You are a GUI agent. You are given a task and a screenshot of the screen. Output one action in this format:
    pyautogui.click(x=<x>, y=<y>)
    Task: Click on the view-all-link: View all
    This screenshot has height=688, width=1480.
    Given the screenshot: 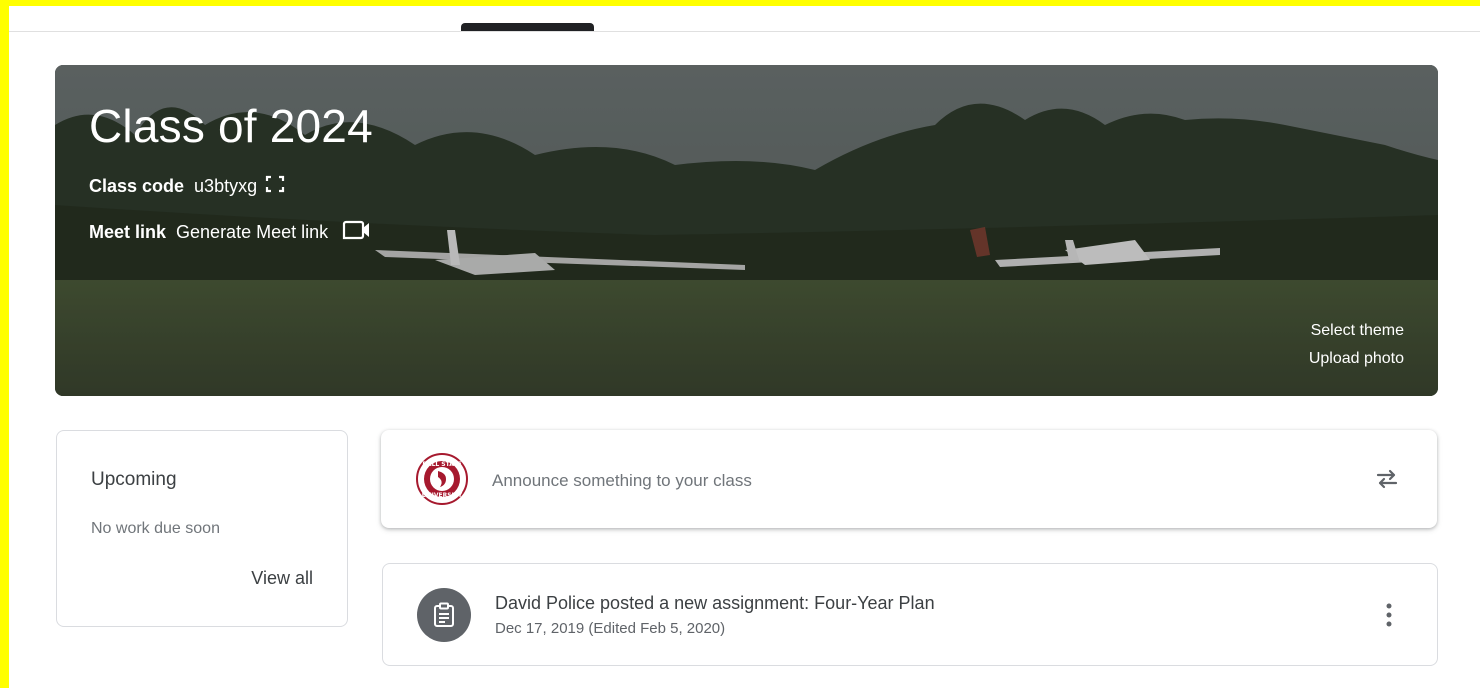 What is the action you would take?
    pyautogui.click(x=282, y=578)
    